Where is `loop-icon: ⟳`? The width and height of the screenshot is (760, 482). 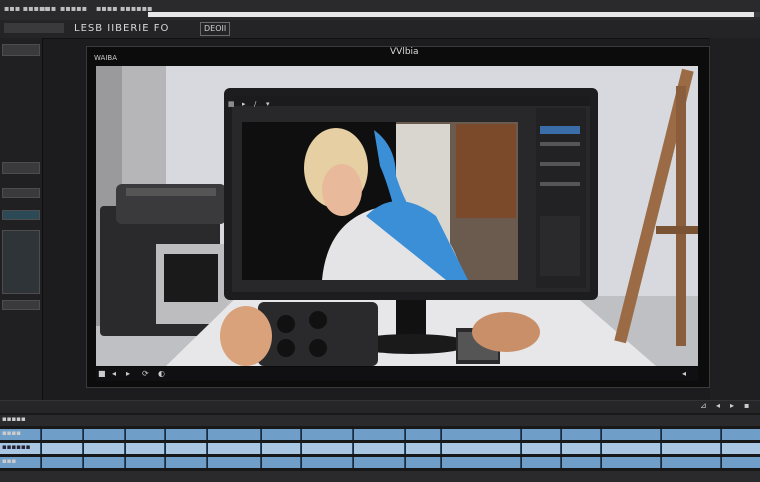 loop-icon: ⟳ is located at coordinates (145, 373).